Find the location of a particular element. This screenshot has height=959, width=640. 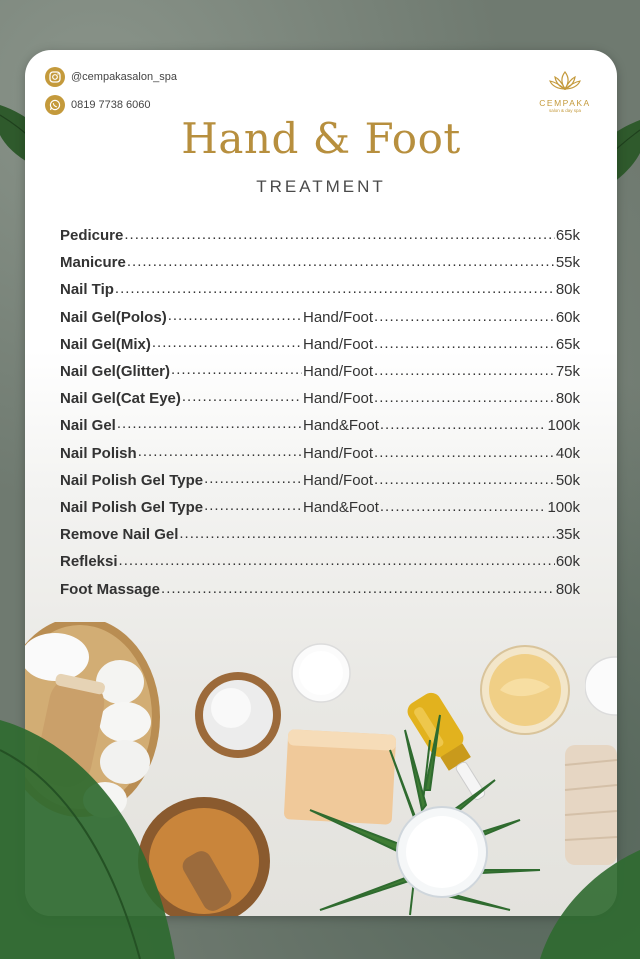

salt-bowl is located at coordinates (238, 715).